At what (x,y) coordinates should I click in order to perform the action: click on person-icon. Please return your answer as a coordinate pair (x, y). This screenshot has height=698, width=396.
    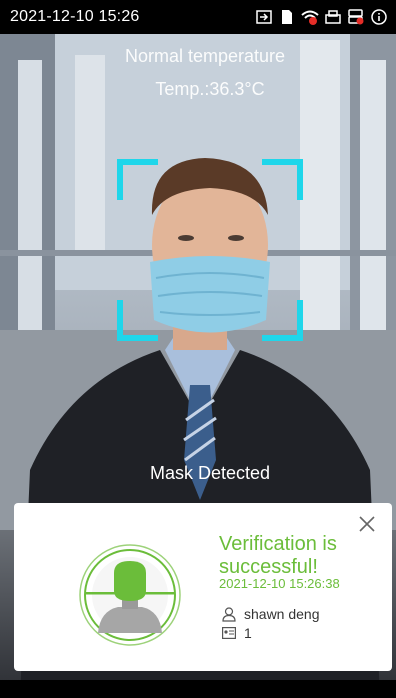
    Looking at the image, I should click on (229, 614).